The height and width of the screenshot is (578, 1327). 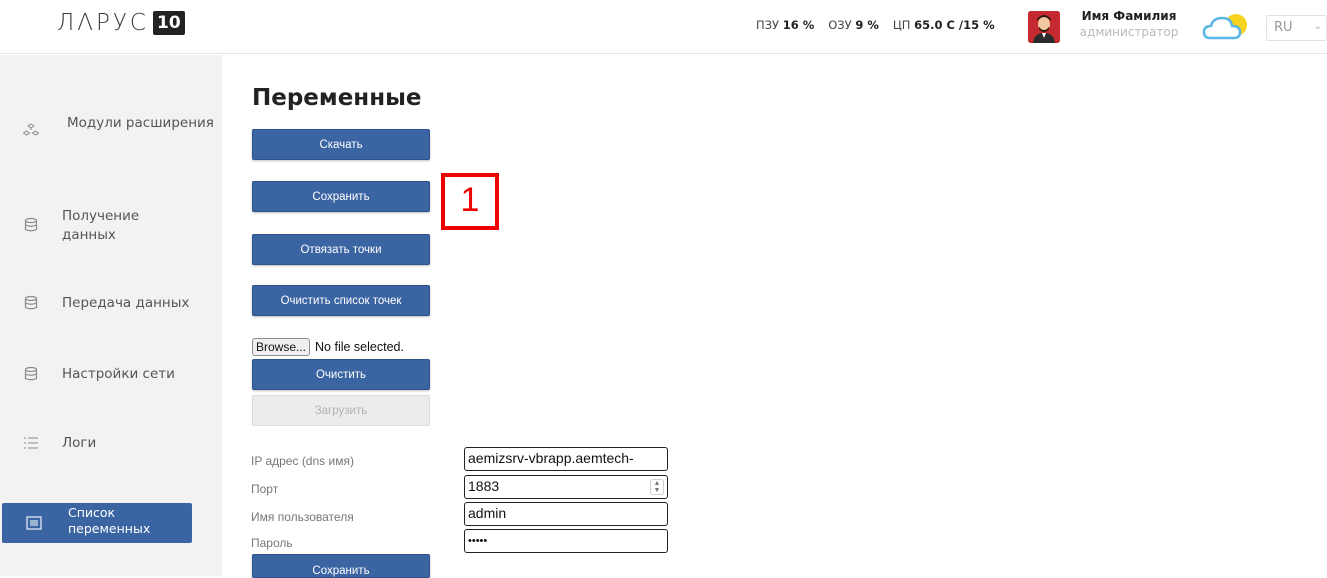 I want to click on stat-rom-value: 16 %, so click(x=798, y=25).